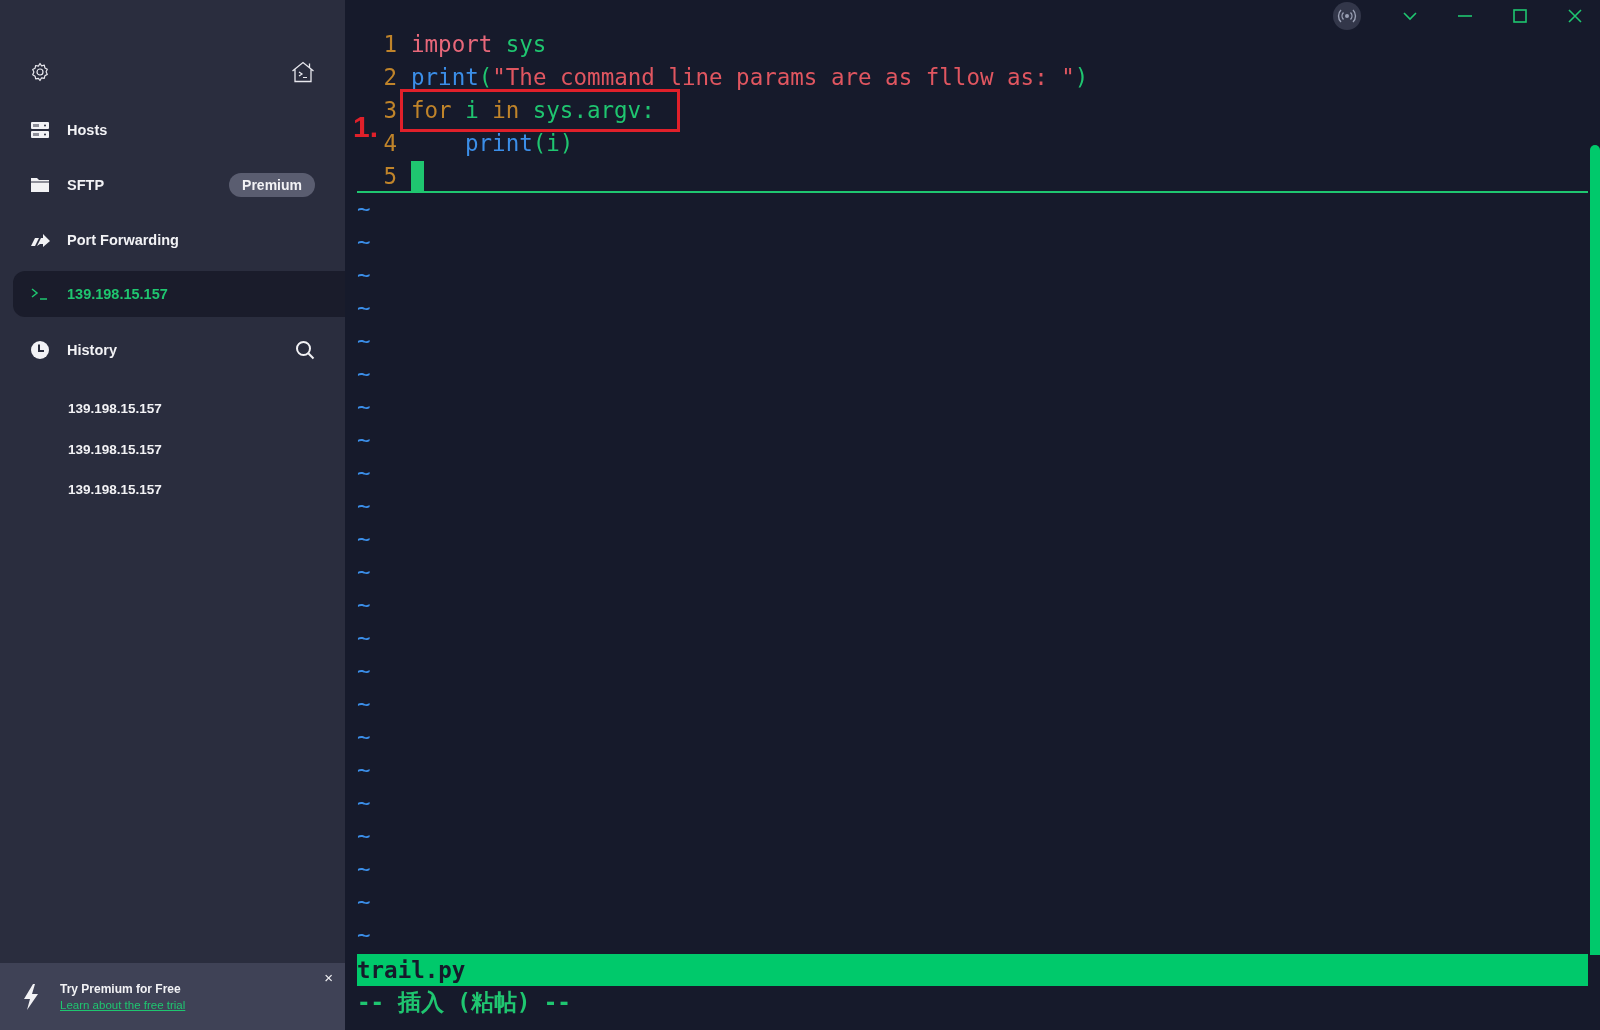 This screenshot has height=1030, width=1600. Describe the element at coordinates (179, 294) in the screenshot. I see `session-tab: 139.198.15.157` at that location.